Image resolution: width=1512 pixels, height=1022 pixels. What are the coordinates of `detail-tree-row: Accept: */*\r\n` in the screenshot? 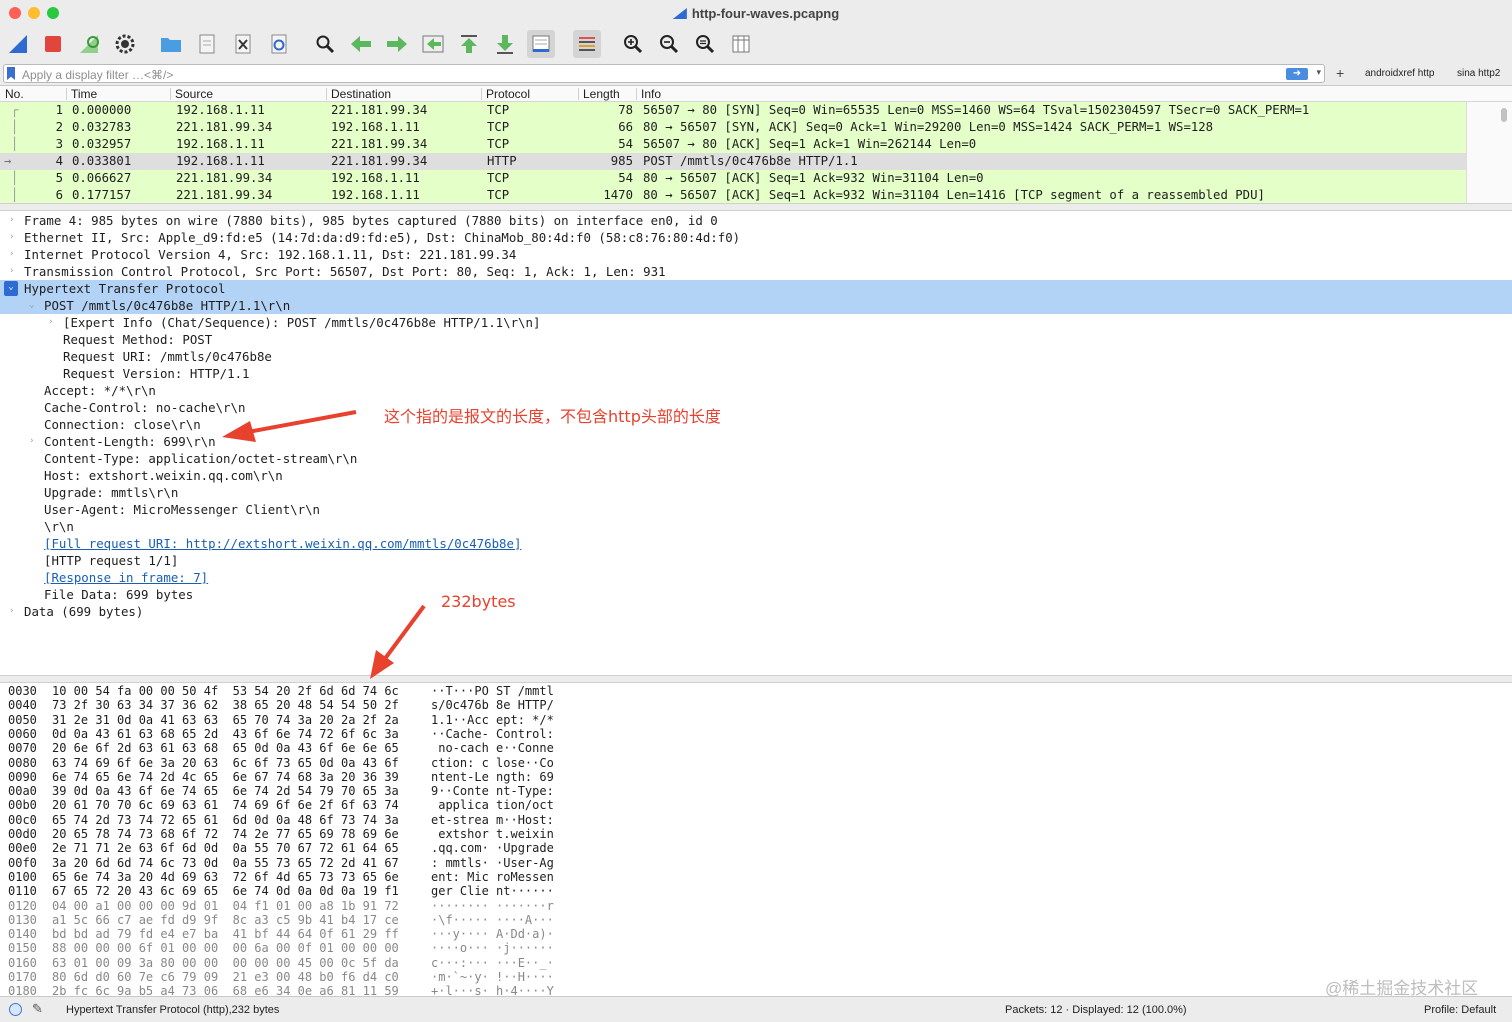 It's located at (756, 390).